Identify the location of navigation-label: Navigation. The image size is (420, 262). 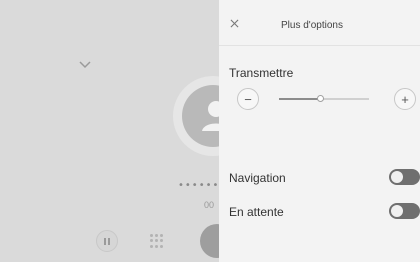
(257, 178).